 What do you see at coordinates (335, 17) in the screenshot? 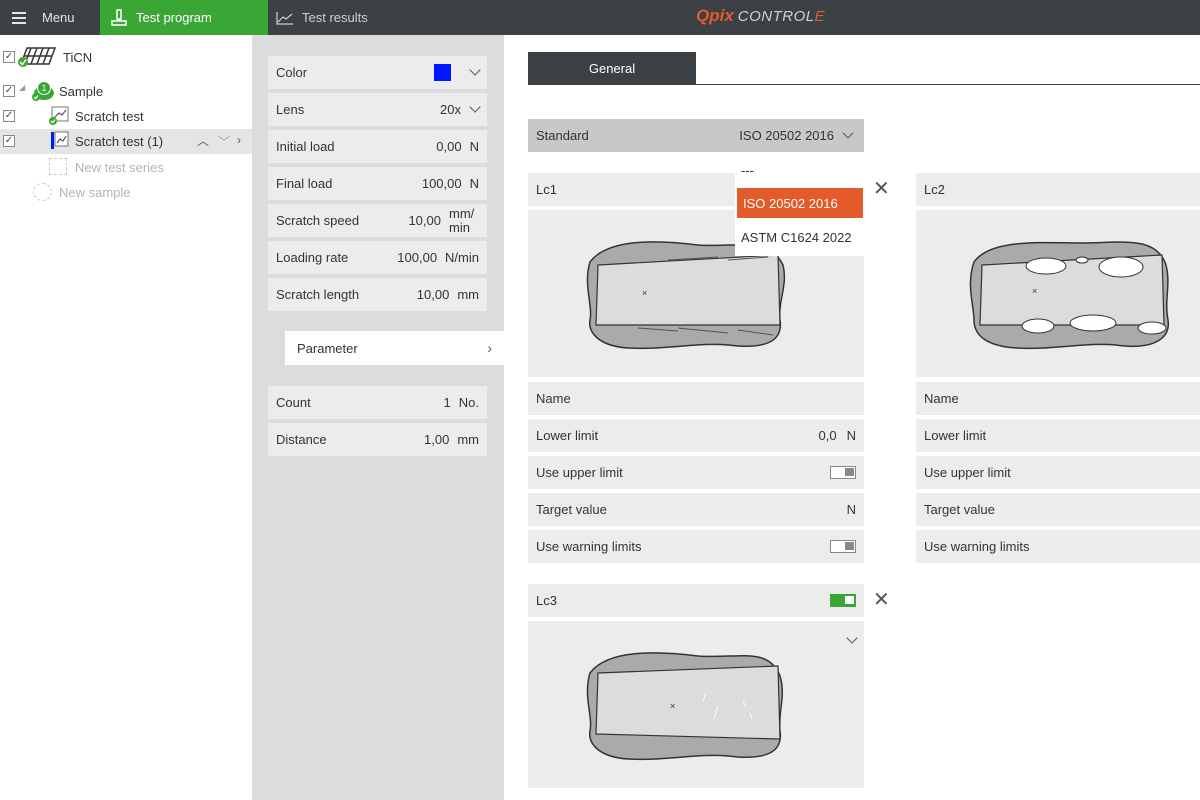
I see `test-results-label: Test results` at bounding box center [335, 17].